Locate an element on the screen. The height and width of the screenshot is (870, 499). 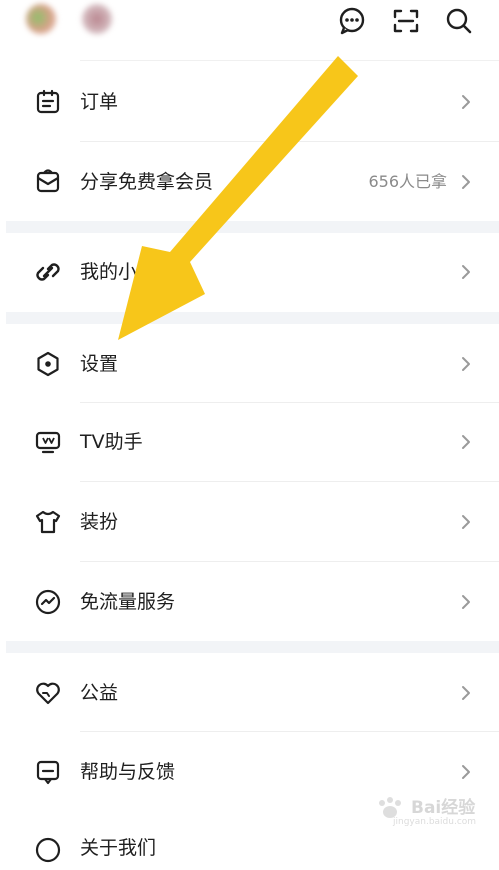
menu-item-label: 我的小程序 is located at coordinates (128, 272).